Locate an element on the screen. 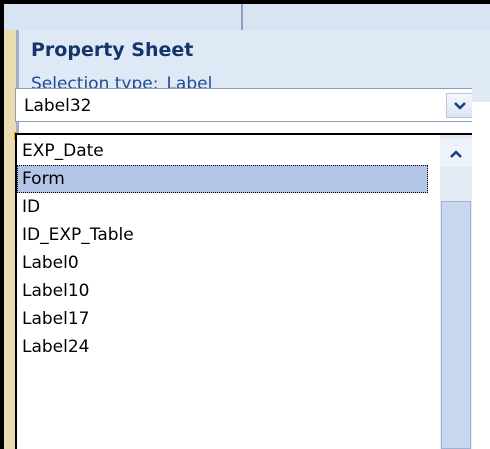 This screenshot has width=490, height=449. splitter is located at coordinates (242, 17).